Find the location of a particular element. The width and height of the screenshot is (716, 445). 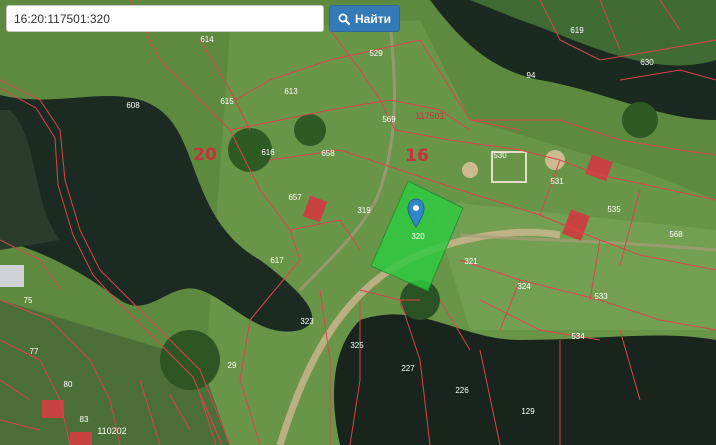

parcel-label: 323 is located at coordinates (307, 321).